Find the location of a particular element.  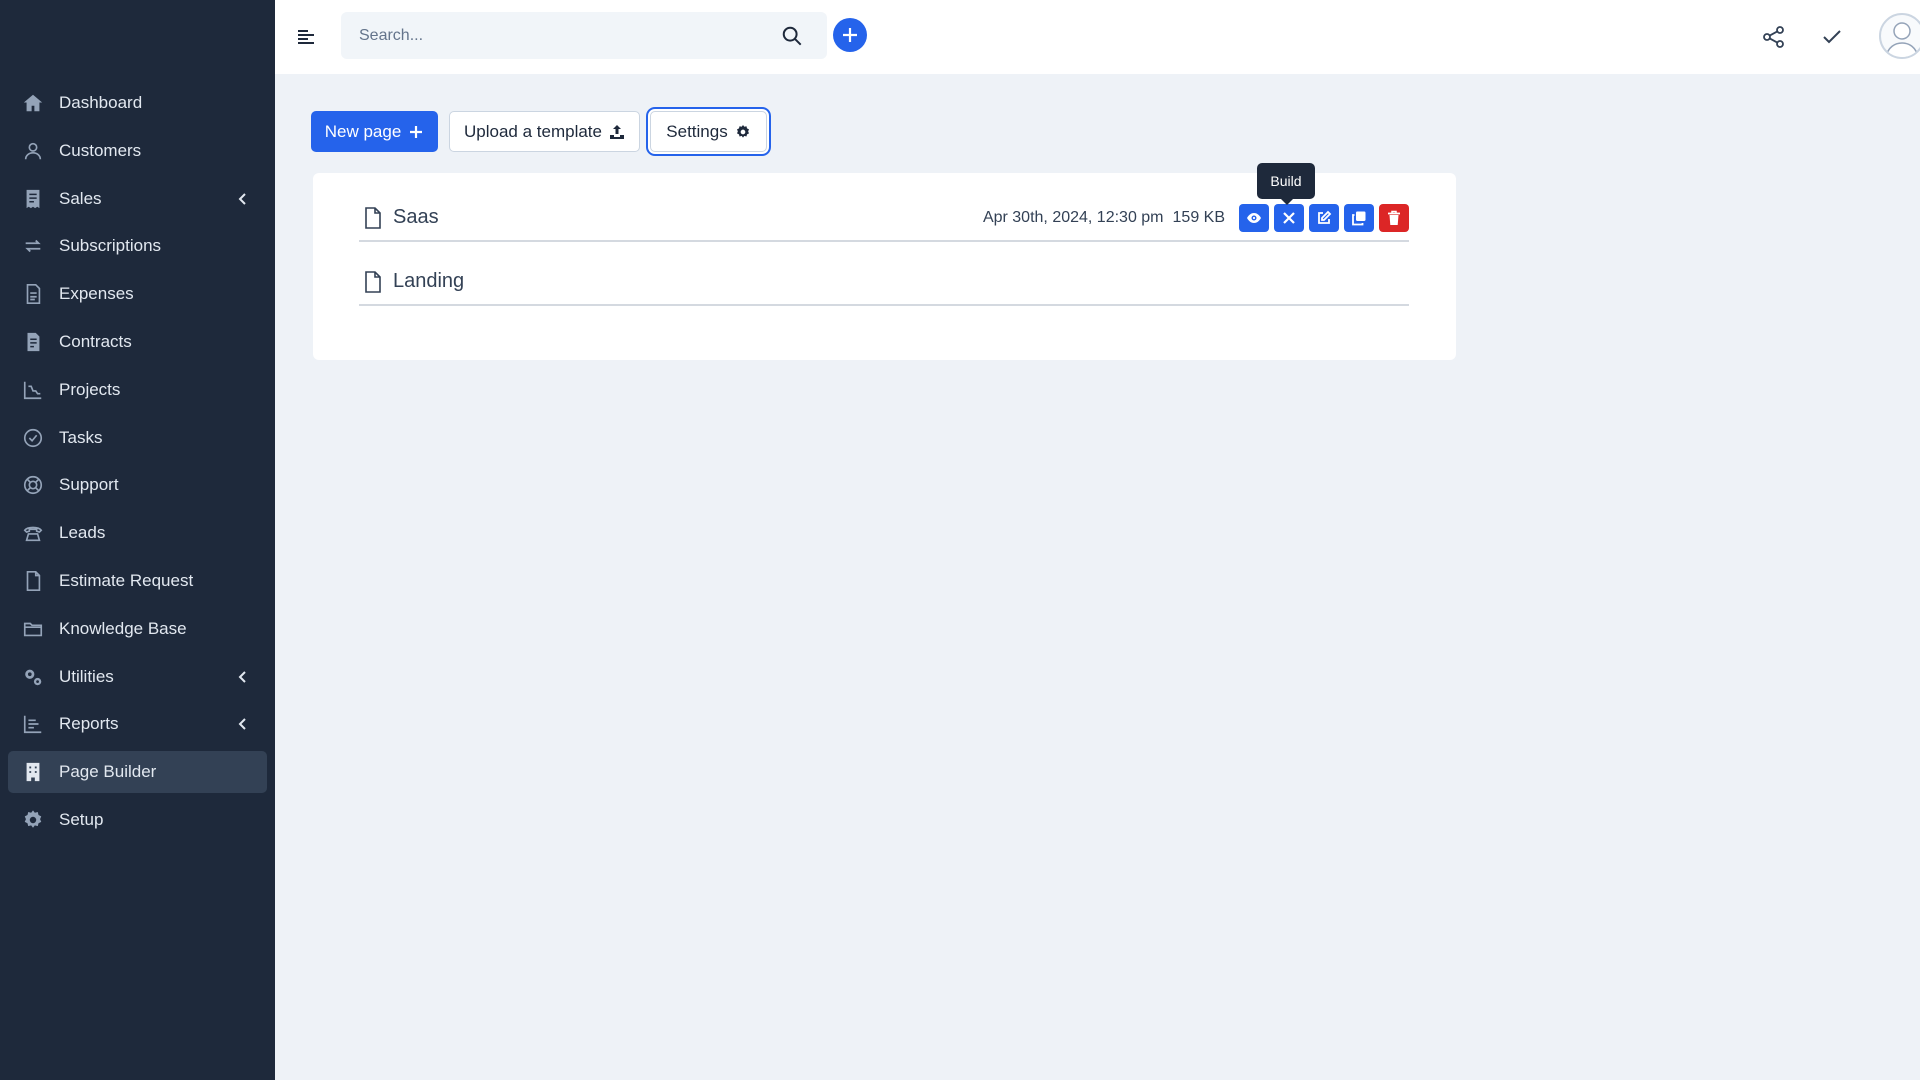

tools-icon is located at coordinates (1289, 218).